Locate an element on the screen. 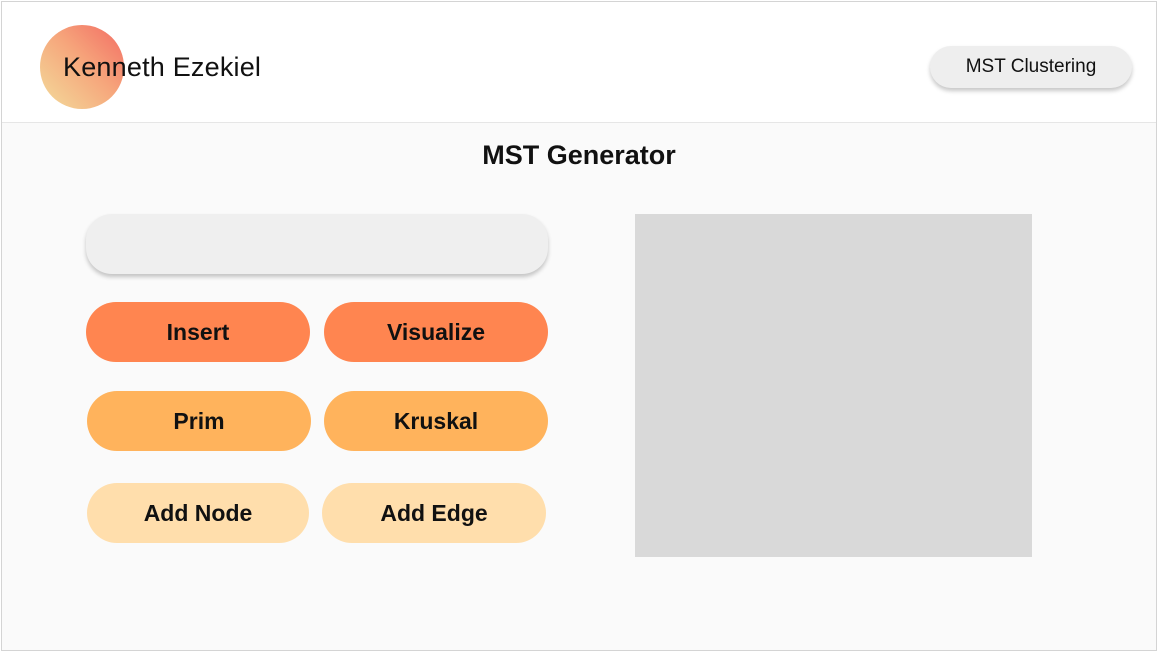 The width and height of the screenshot is (1158, 654). kruskal-button: Kruskal is located at coordinates (436, 421).